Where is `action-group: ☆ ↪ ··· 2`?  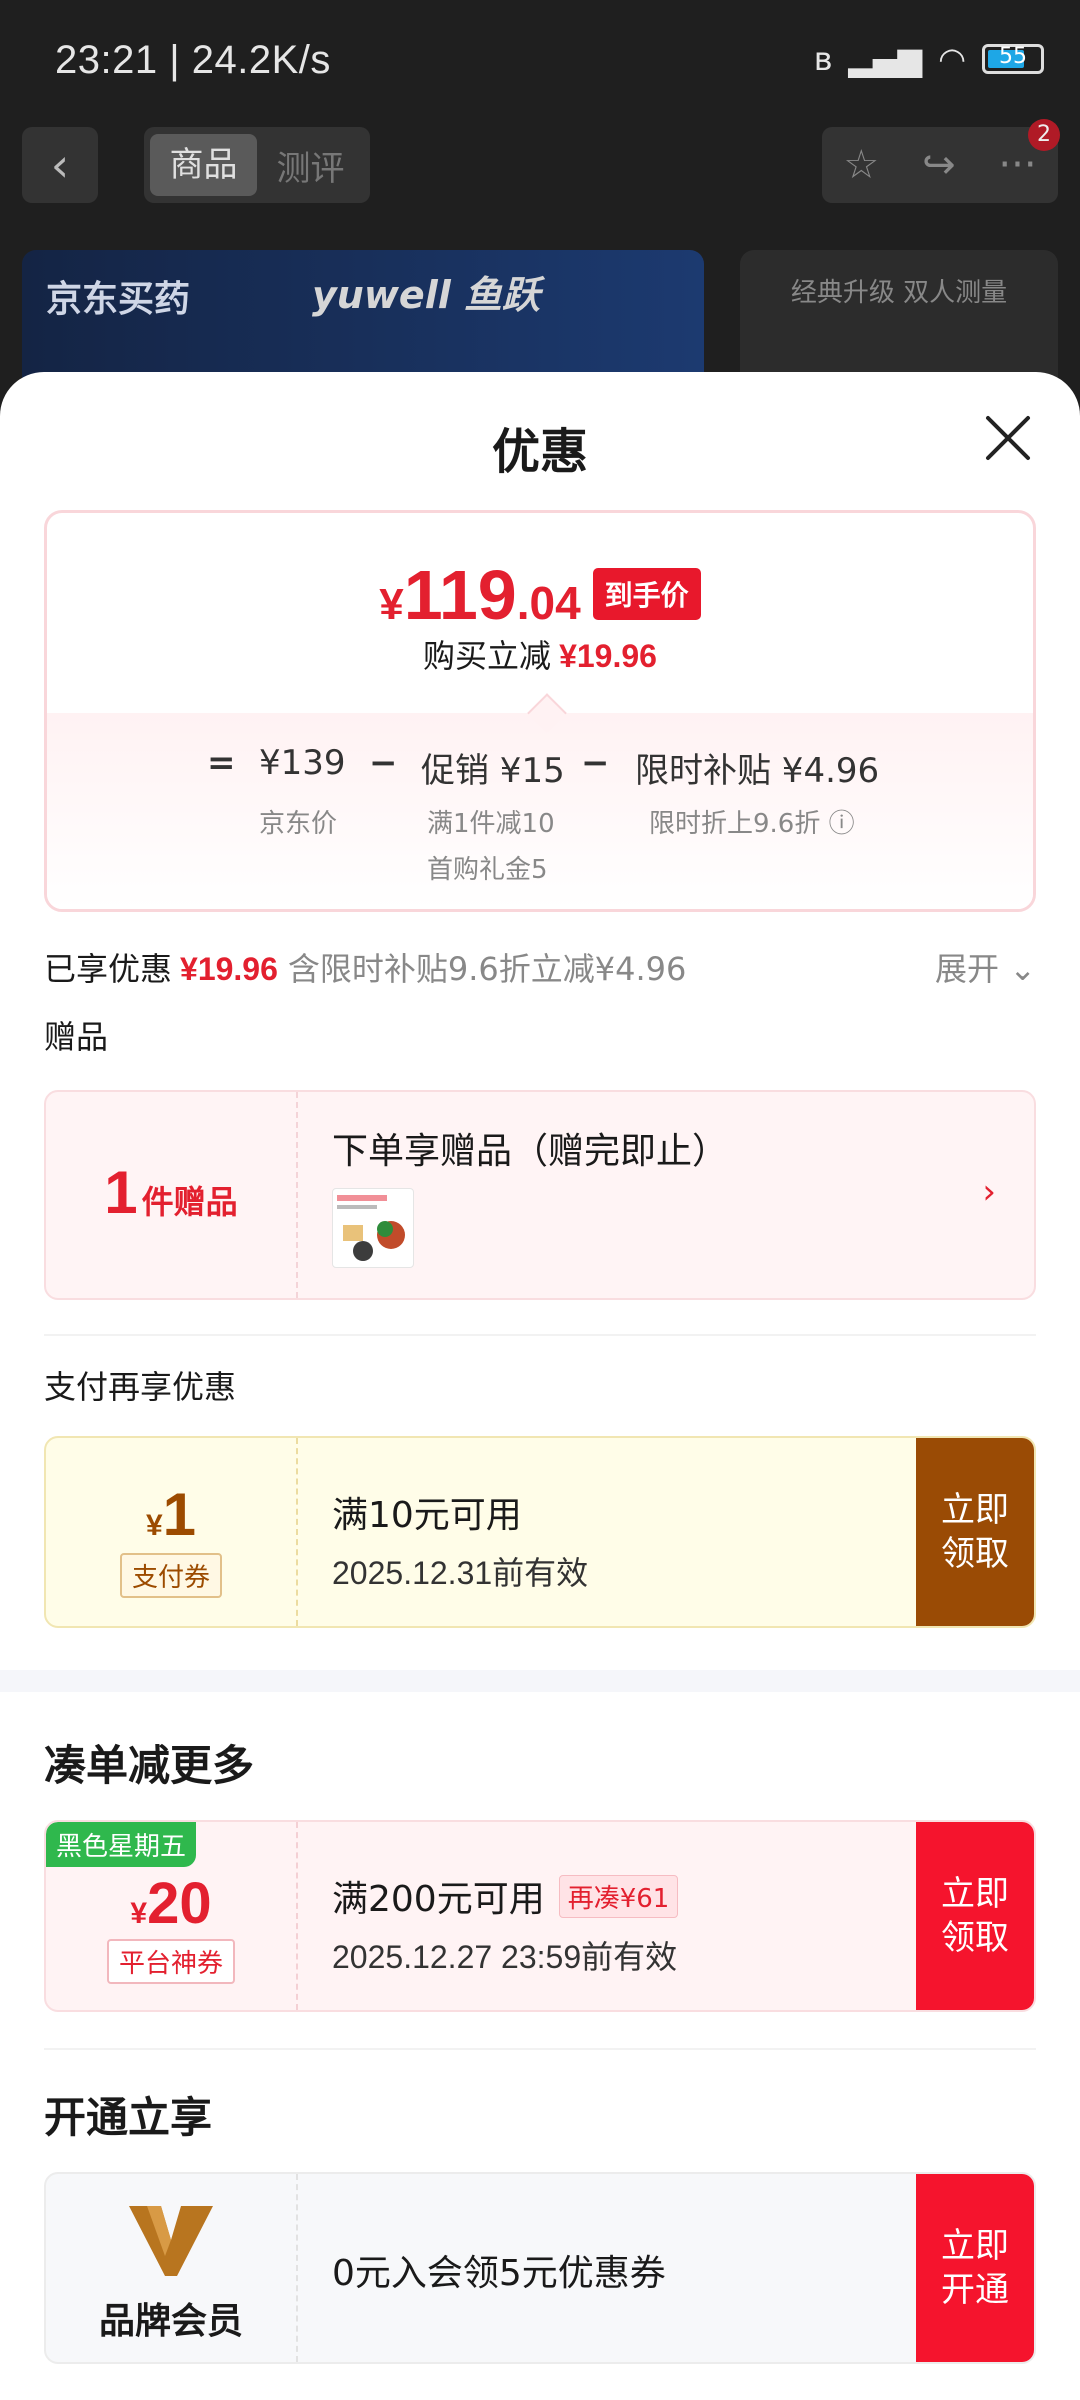
action-group: ☆ ↪ ··· 2 is located at coordinates (941, 161).